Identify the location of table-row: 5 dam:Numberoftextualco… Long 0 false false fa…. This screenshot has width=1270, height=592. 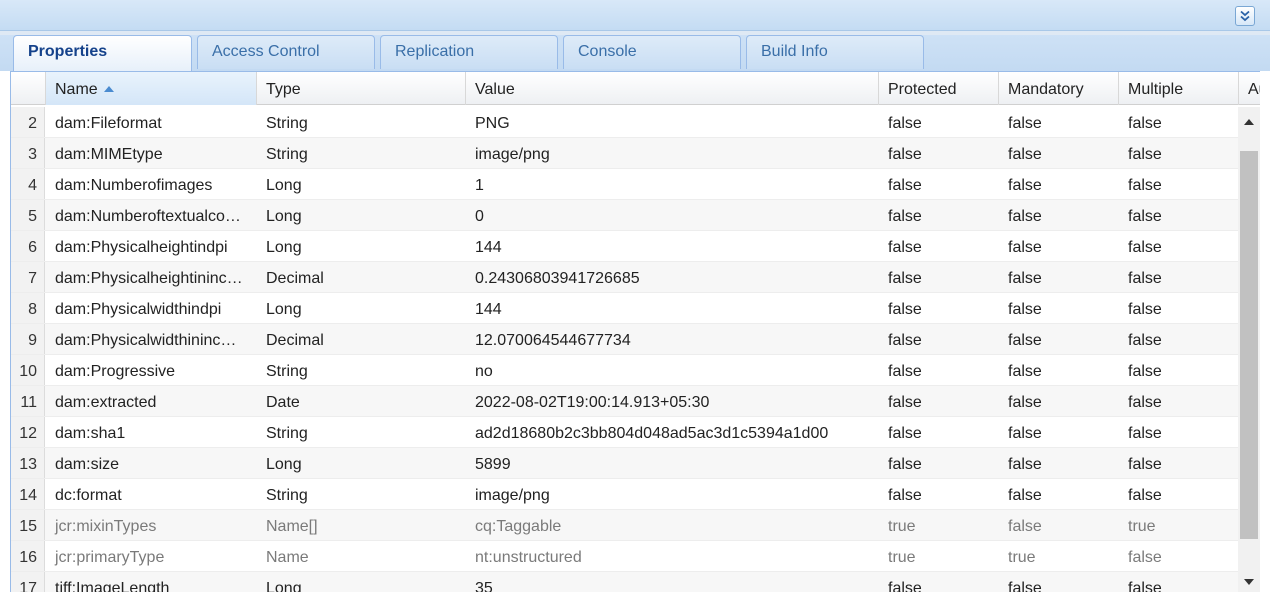
(624, 215).